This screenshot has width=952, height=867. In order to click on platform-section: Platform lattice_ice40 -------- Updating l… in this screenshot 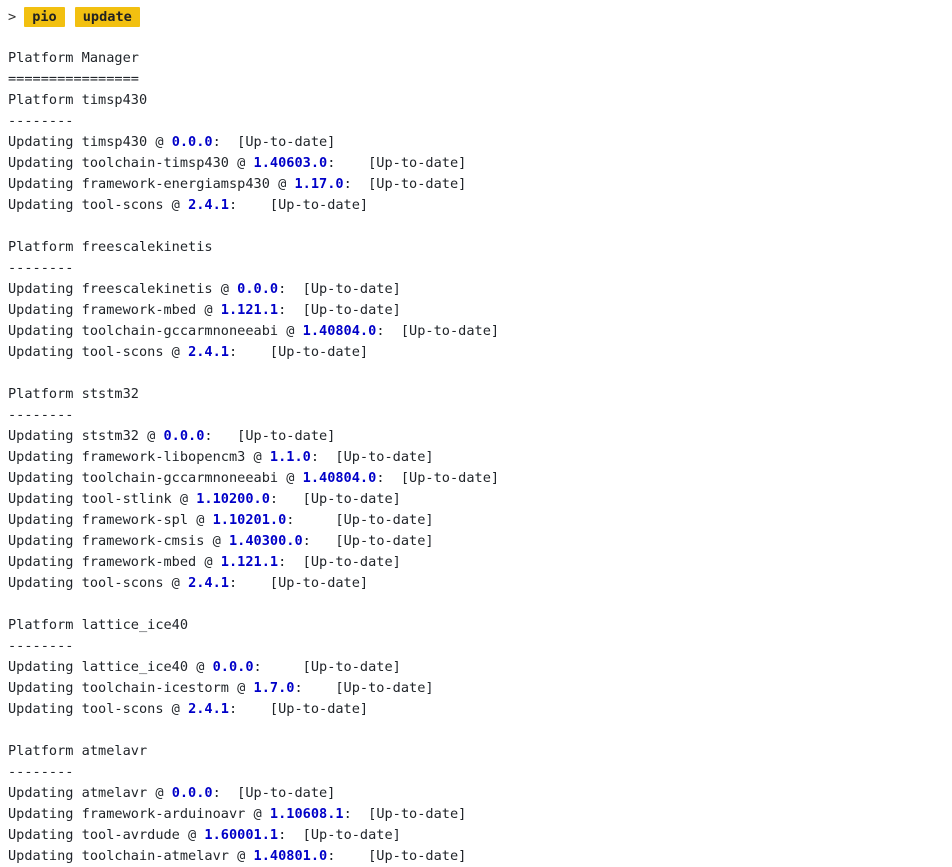, I will do `click(480, 667)`.